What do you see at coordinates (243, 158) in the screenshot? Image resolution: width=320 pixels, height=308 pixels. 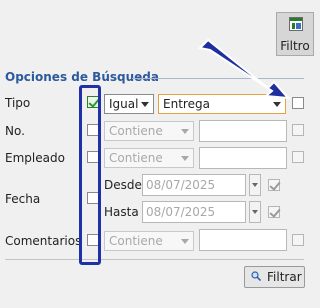 I see `empleado-value-input` at bounding box center [243, 158].